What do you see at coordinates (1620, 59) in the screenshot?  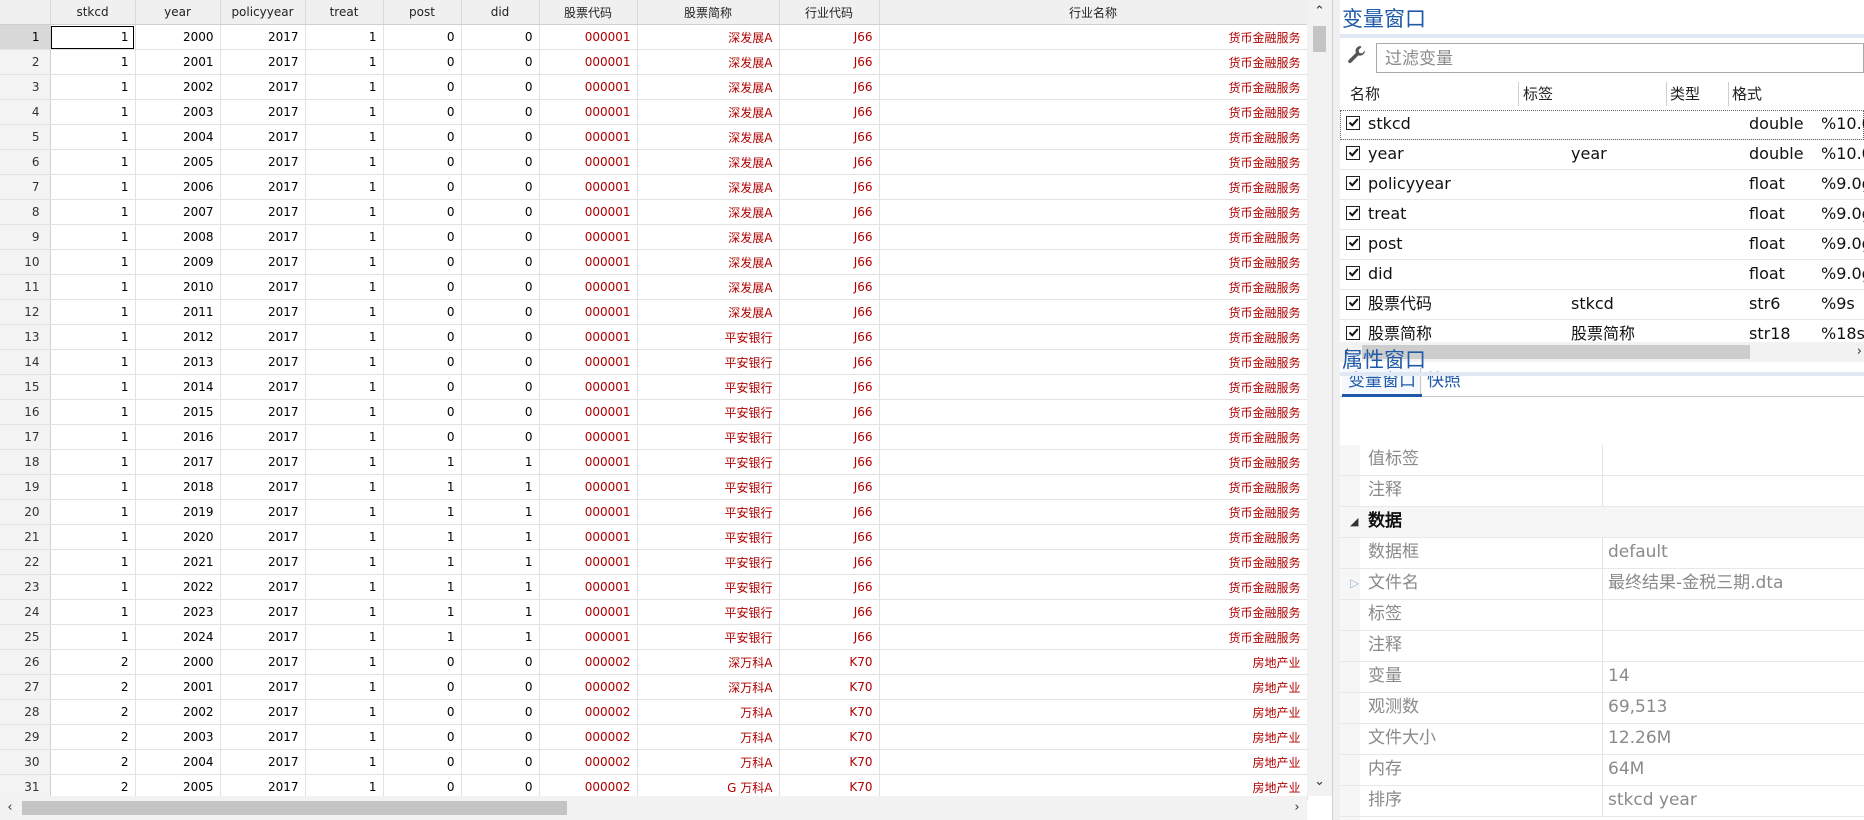 I see `filter-variables-input` at bounding box center [1620, 59].